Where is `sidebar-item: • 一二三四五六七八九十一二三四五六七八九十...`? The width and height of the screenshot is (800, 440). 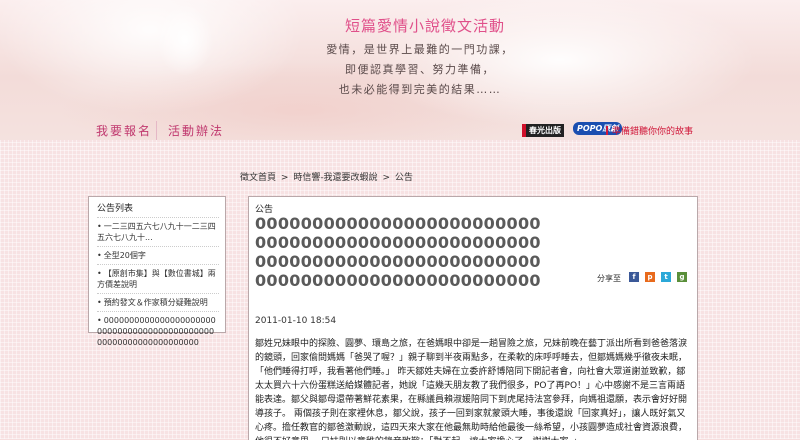
sidebar-item: • 一二三四五六七八九十一二三四五六七八九十... is located at coordinates (158, 231).